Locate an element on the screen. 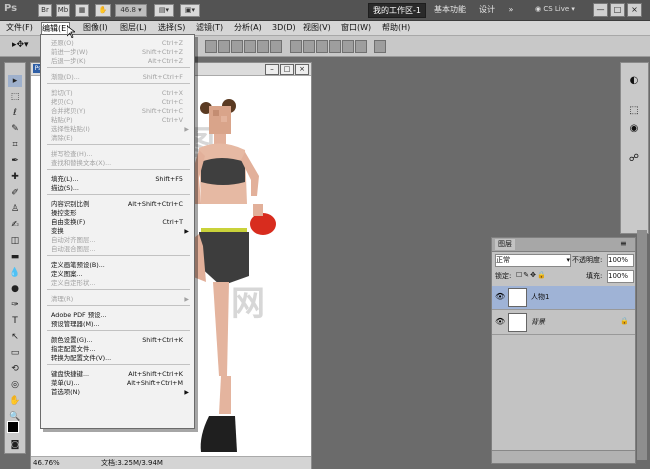 This screenshot has width=650, height=469. 3d-orbit-tool-icon: ◎ is located at coordinates (15, 385).